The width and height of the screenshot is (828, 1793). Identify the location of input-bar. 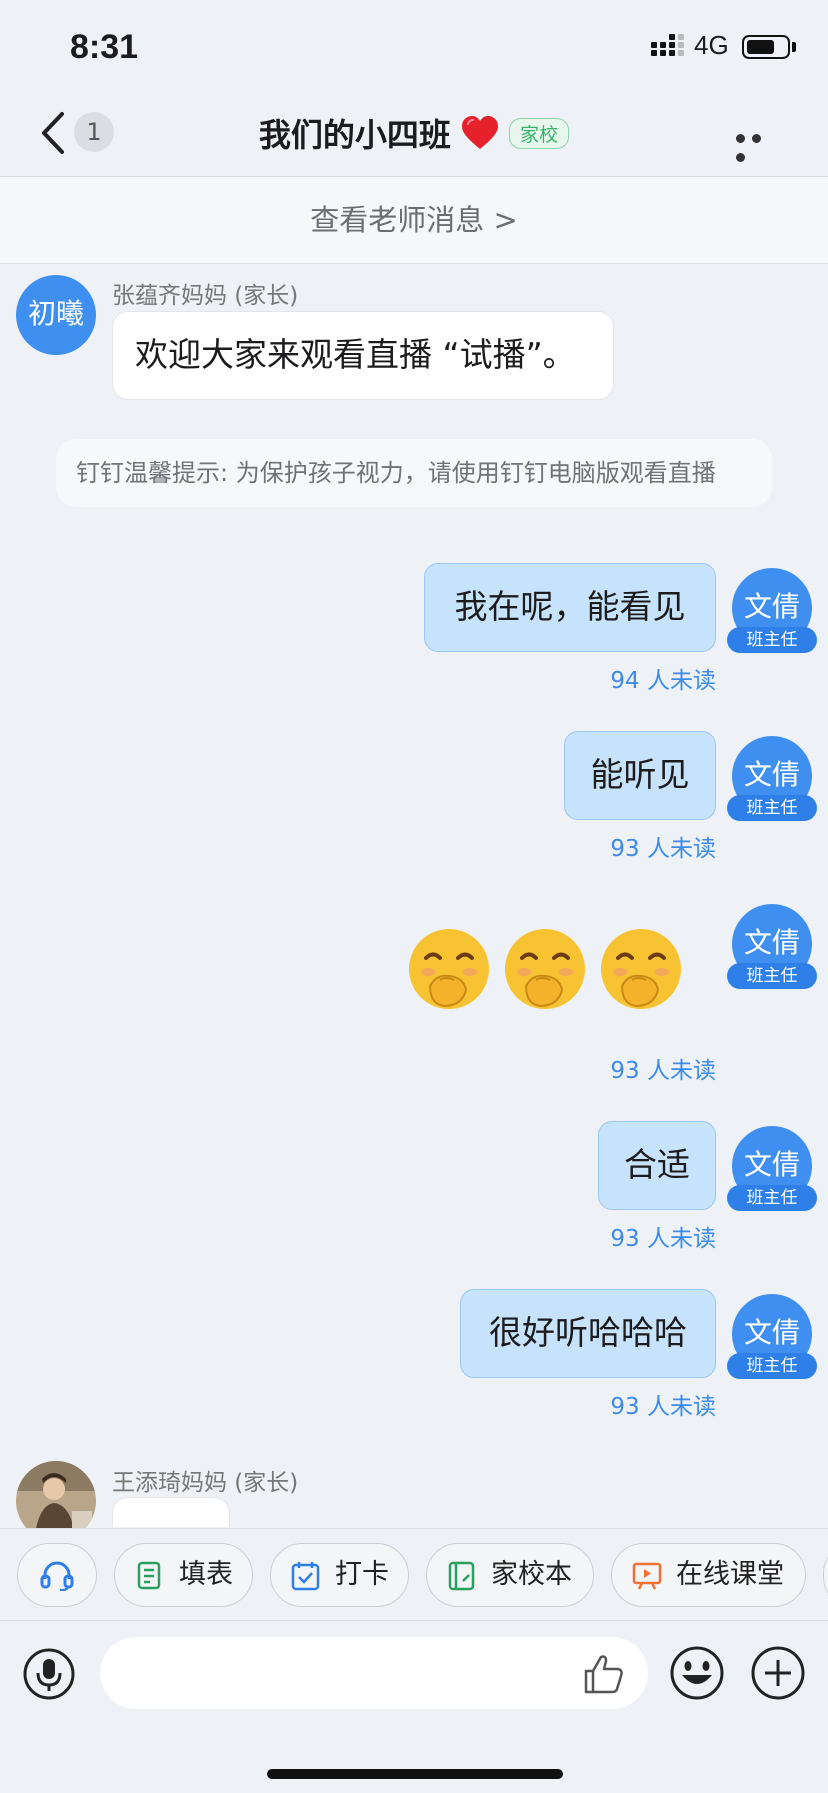
(414, 1706).